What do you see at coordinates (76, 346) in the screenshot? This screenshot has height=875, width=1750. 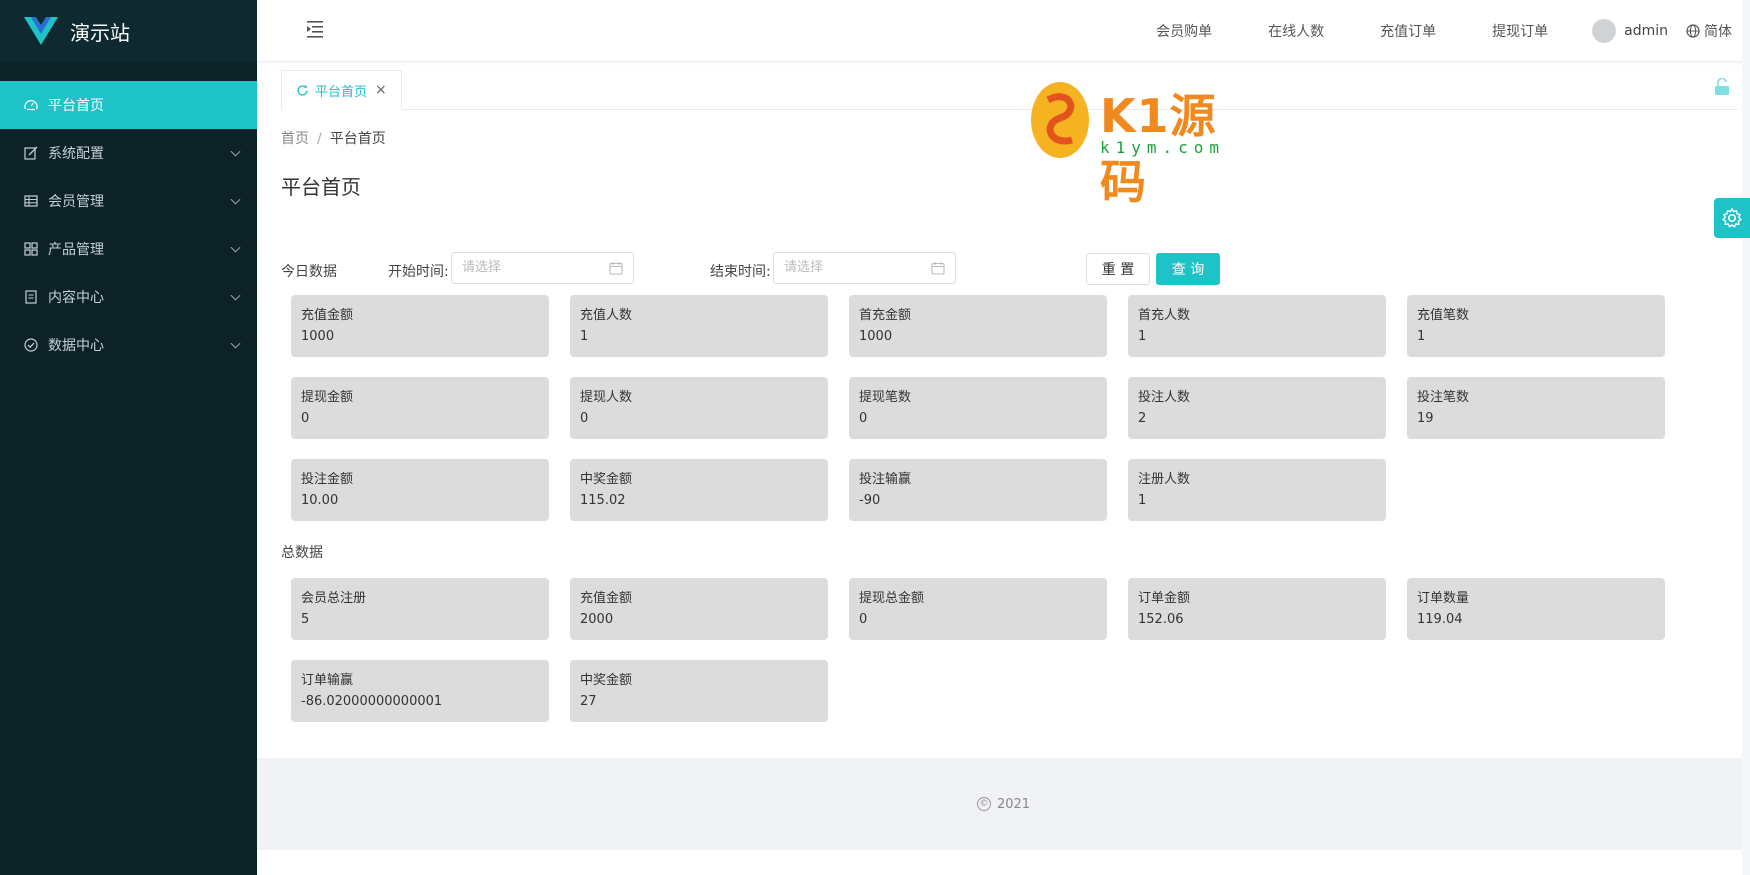 I see `sidebar-item-label: 数据中心` at bounding box center [76, 346].